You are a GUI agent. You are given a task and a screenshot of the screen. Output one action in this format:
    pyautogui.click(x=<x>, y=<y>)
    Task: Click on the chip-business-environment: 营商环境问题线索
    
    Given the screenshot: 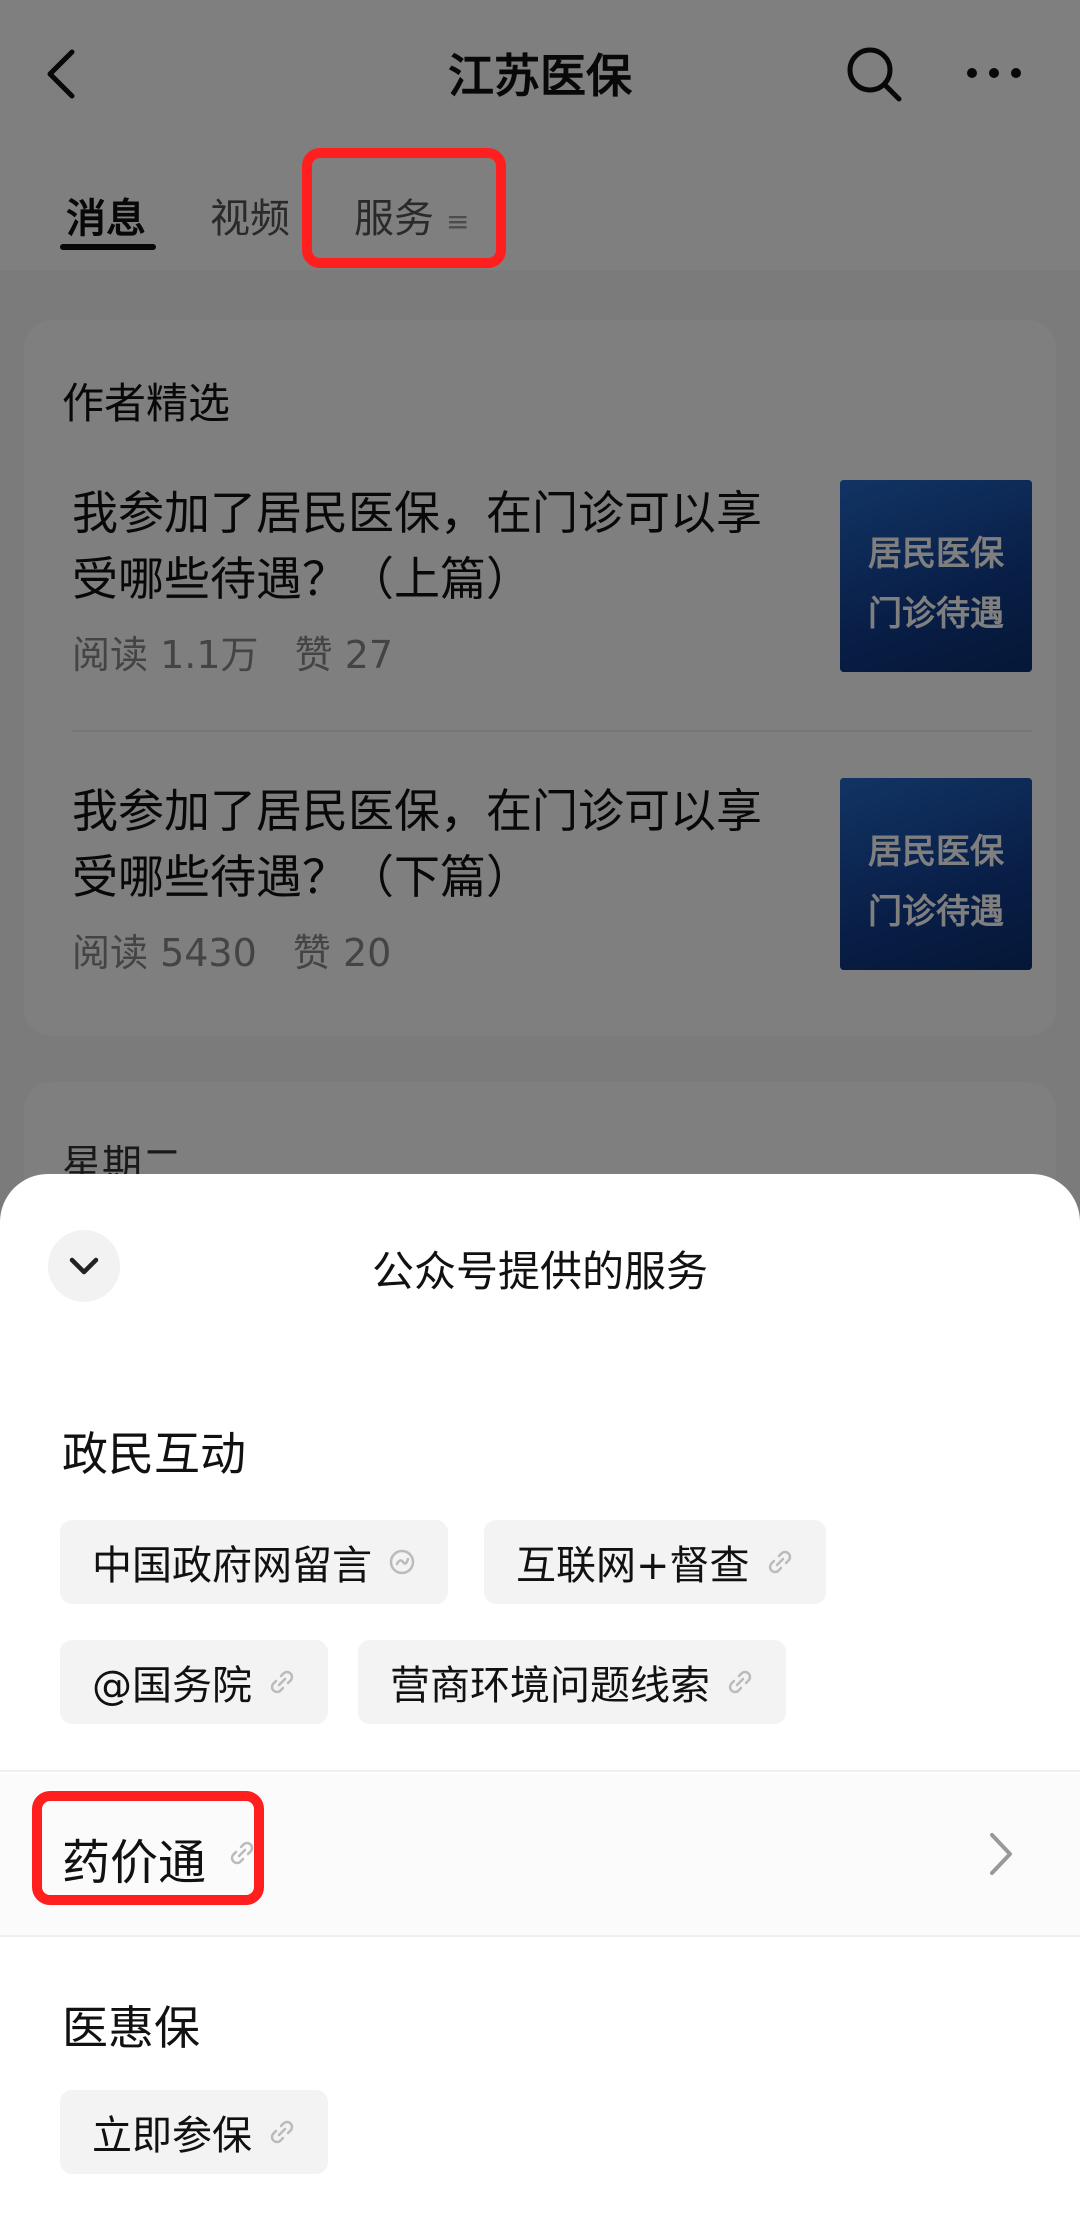 What is the action you would take?
    pyautogui.click(x=572, y=1682)
    